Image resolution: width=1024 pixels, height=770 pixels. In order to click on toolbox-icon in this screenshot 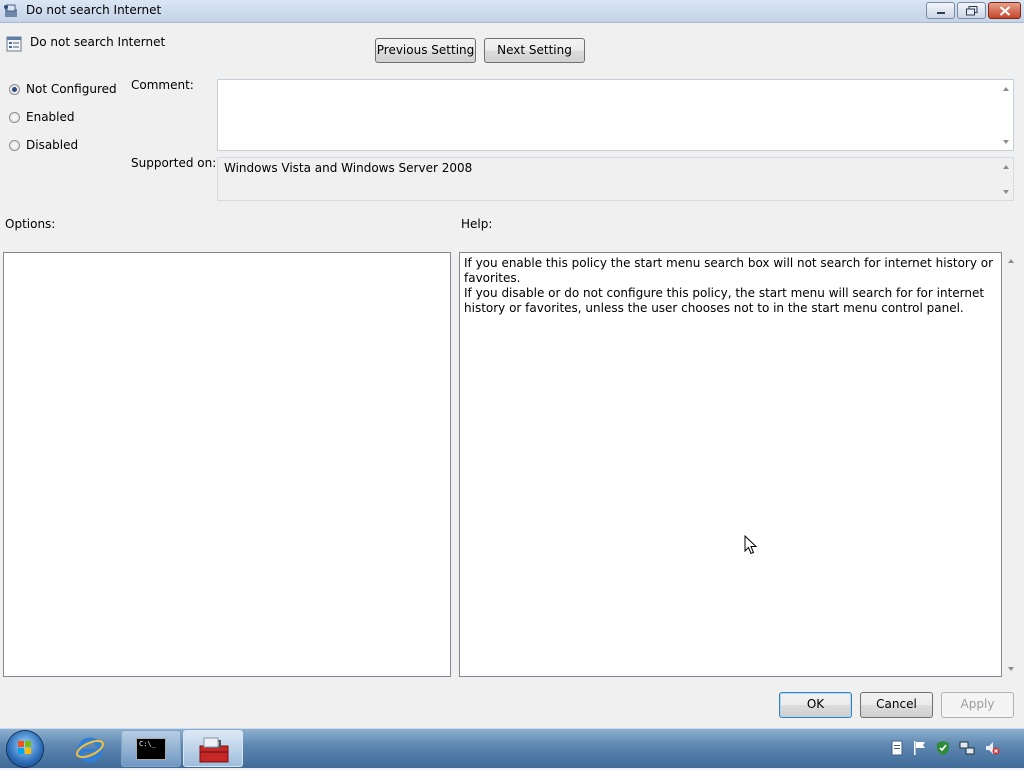, I will do `click(214, 750)`.